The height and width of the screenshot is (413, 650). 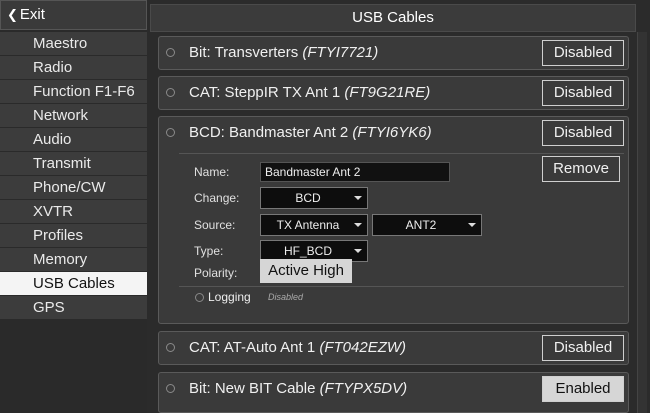 What do you see at coordinates (284, 52) in the screenshot?
I see `cable-title: Bit: Transverters (FTYI7721)` at bounding box center [284, 52].